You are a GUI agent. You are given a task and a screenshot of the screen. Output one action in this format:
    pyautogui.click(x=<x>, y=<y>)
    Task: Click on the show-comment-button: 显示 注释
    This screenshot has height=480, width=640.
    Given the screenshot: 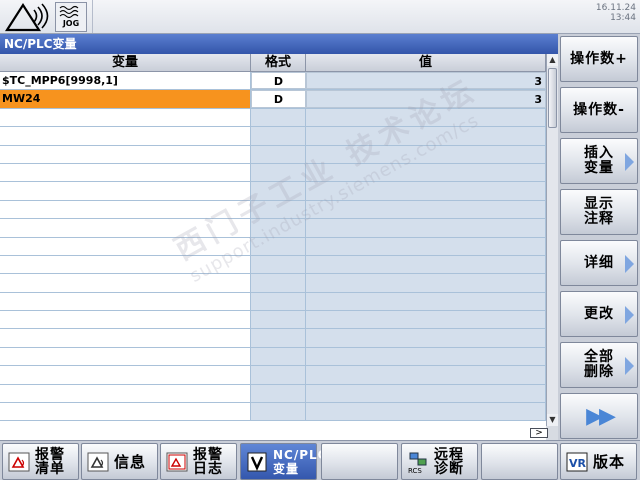 What is the action you would take?
    pyautogui.click(x=599, y=212)
    